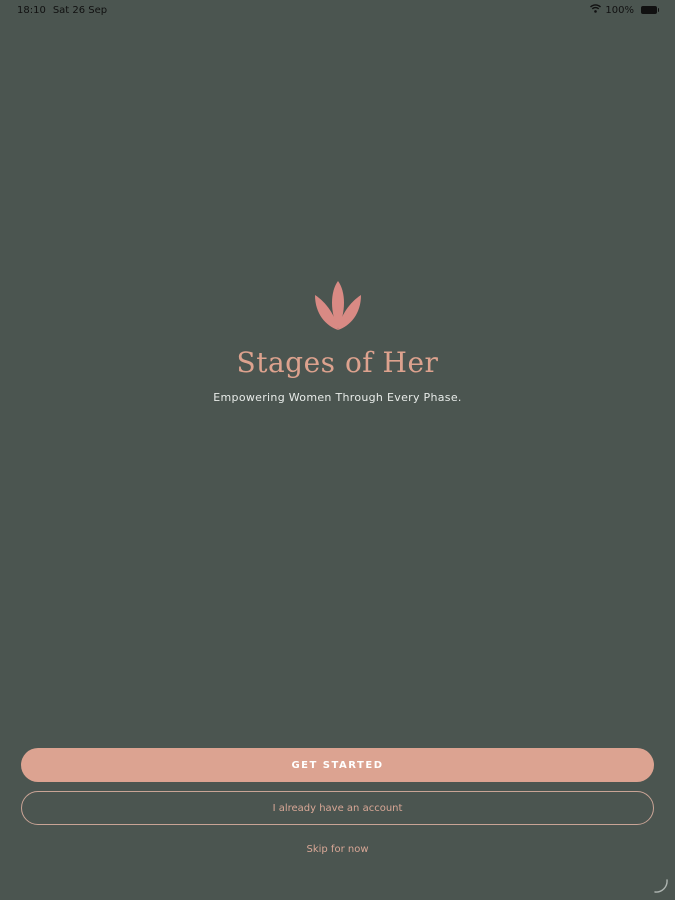 The image size is (675, 900). What do you see at coordinates (337, 11) in the screenshot?
I see `status-bar: 18:10 Sat 26 Sep 100%` at bounding box center [337, 11].